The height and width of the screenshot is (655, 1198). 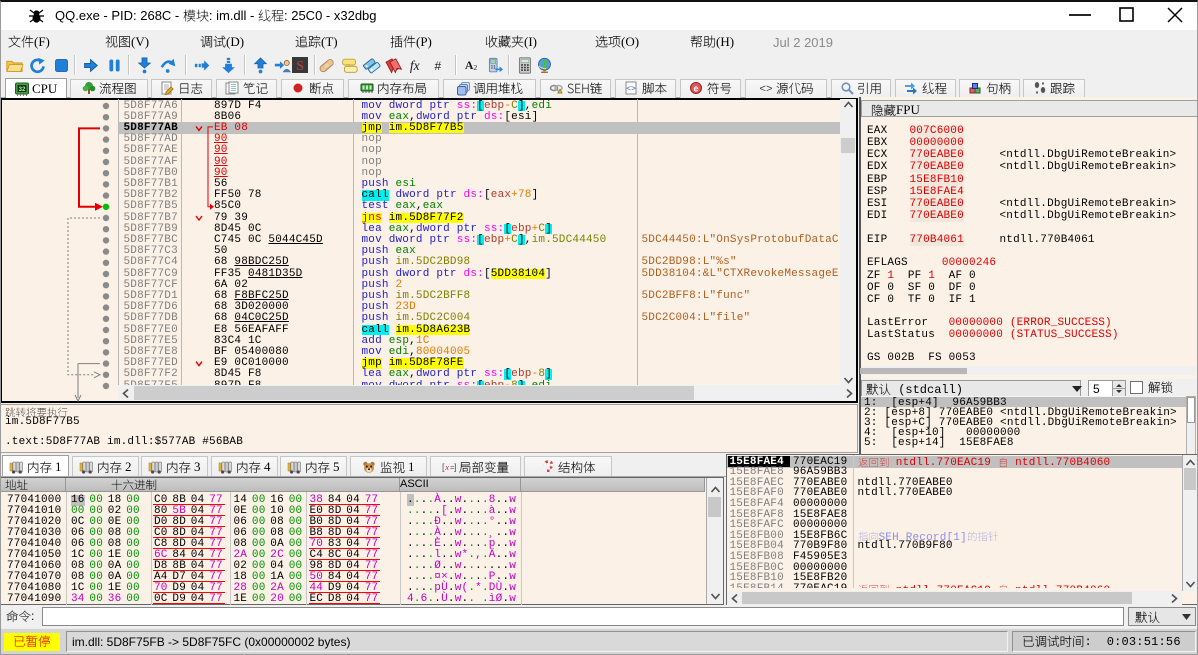 What do you see at coordinates (475, 67) in the screenshot?
I see `svg-text: 2` at bounding box center [475, 67].